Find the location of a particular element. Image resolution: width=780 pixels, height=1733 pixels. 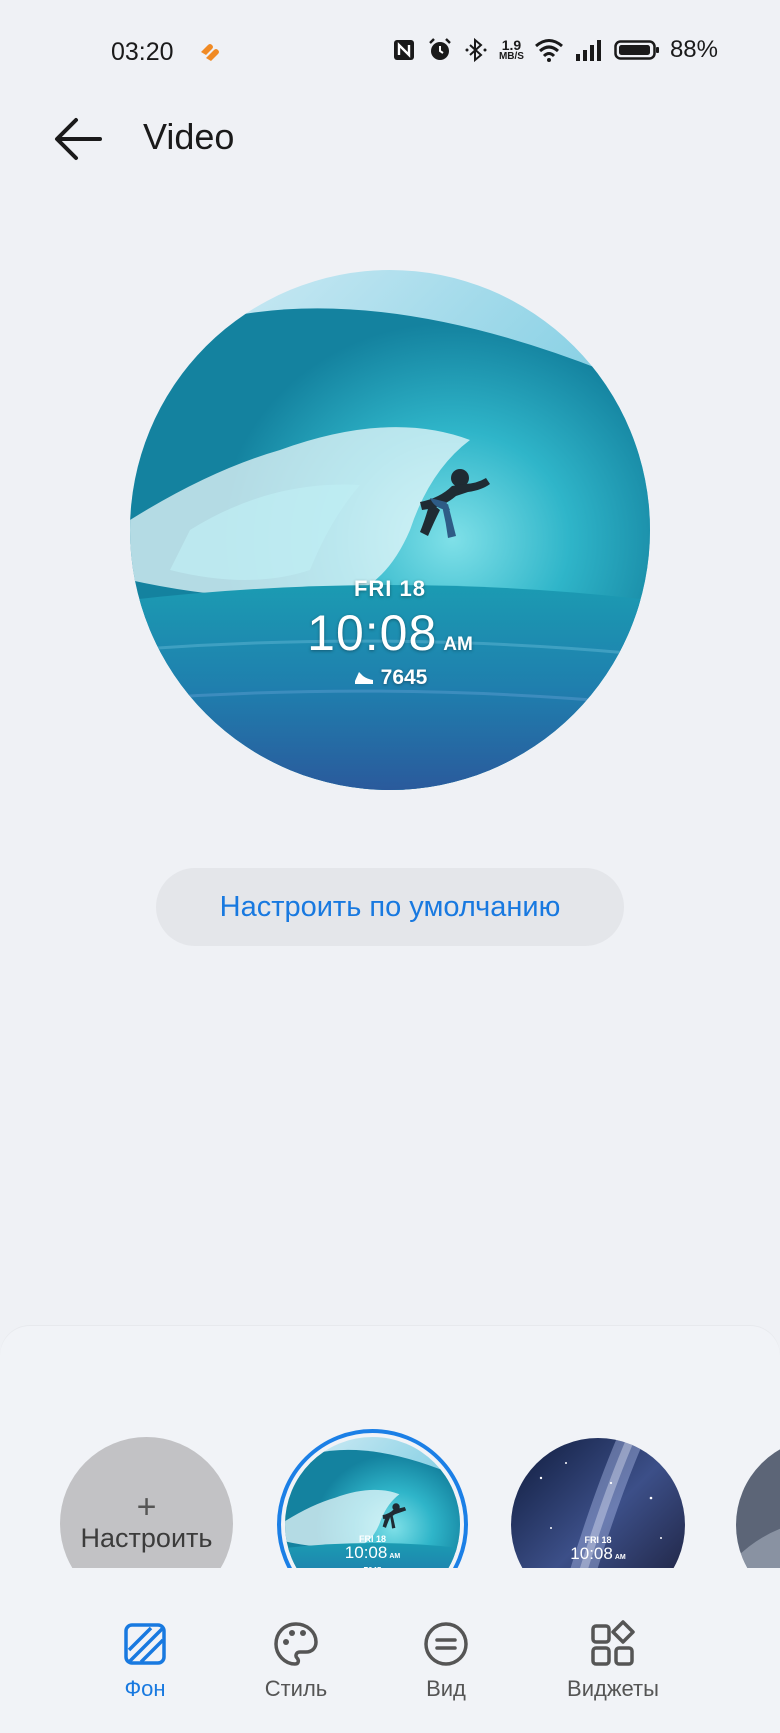

network-speed: 1.9 MB/S is located at coordinates (511, 50).